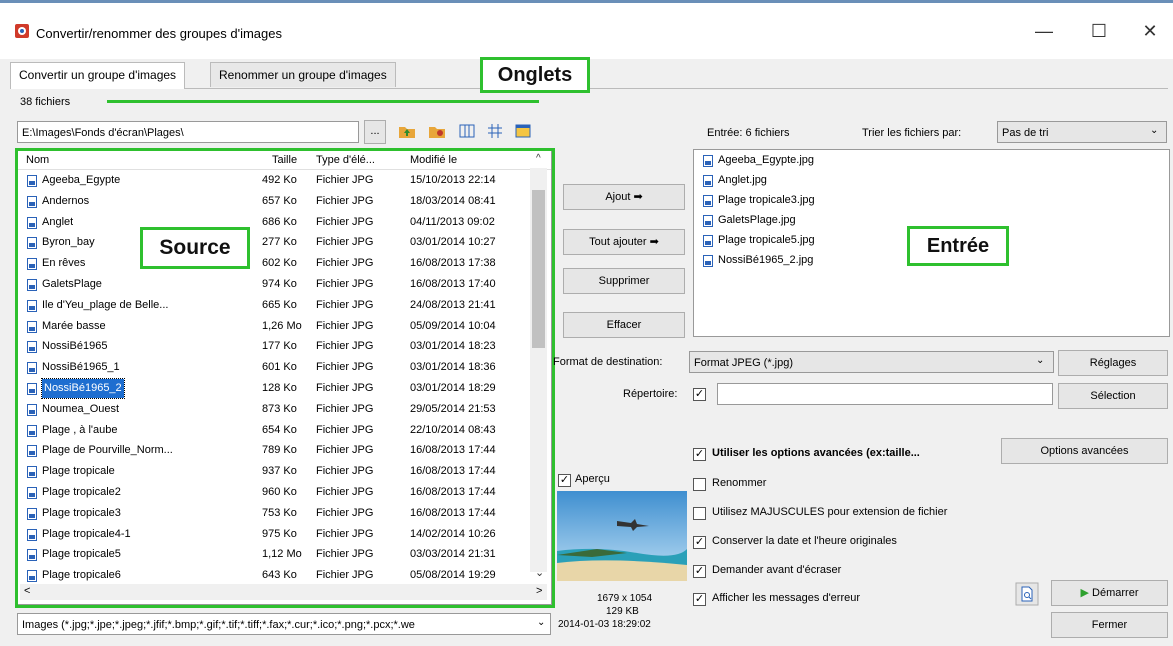 The image size is (1173, 646). Describe the element at coordinates (1044, 31) in the screenshot. I see `minimize-button: —` at that location.